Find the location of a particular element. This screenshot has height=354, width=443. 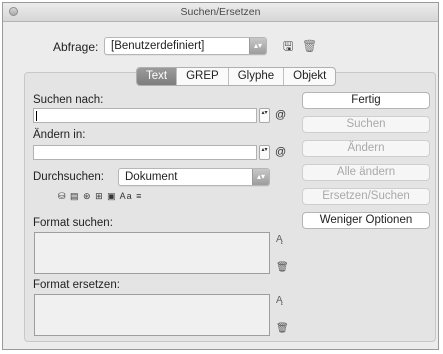

tab-bar: Text GREP Glyphe Objekt is located at coordinates (236, 76).